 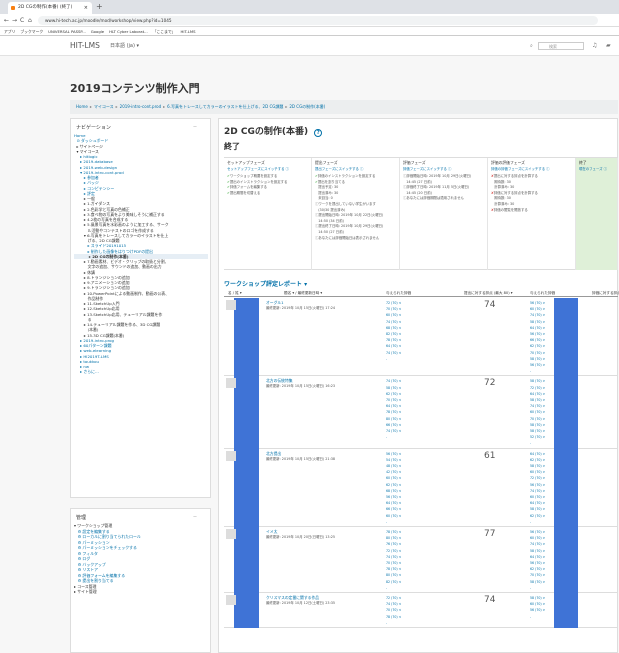 What do you see at coordinates (596, 168) in the screenshot?
I see `phase-switch-link: 現在のフェーズ ⓘ` at bounding box center [596, 168].